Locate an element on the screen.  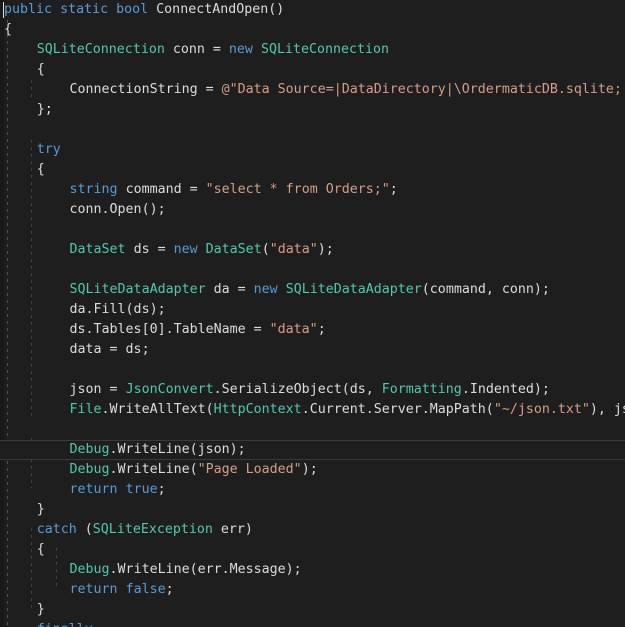
code-token-pln: () is located at coordinates (276, 9).